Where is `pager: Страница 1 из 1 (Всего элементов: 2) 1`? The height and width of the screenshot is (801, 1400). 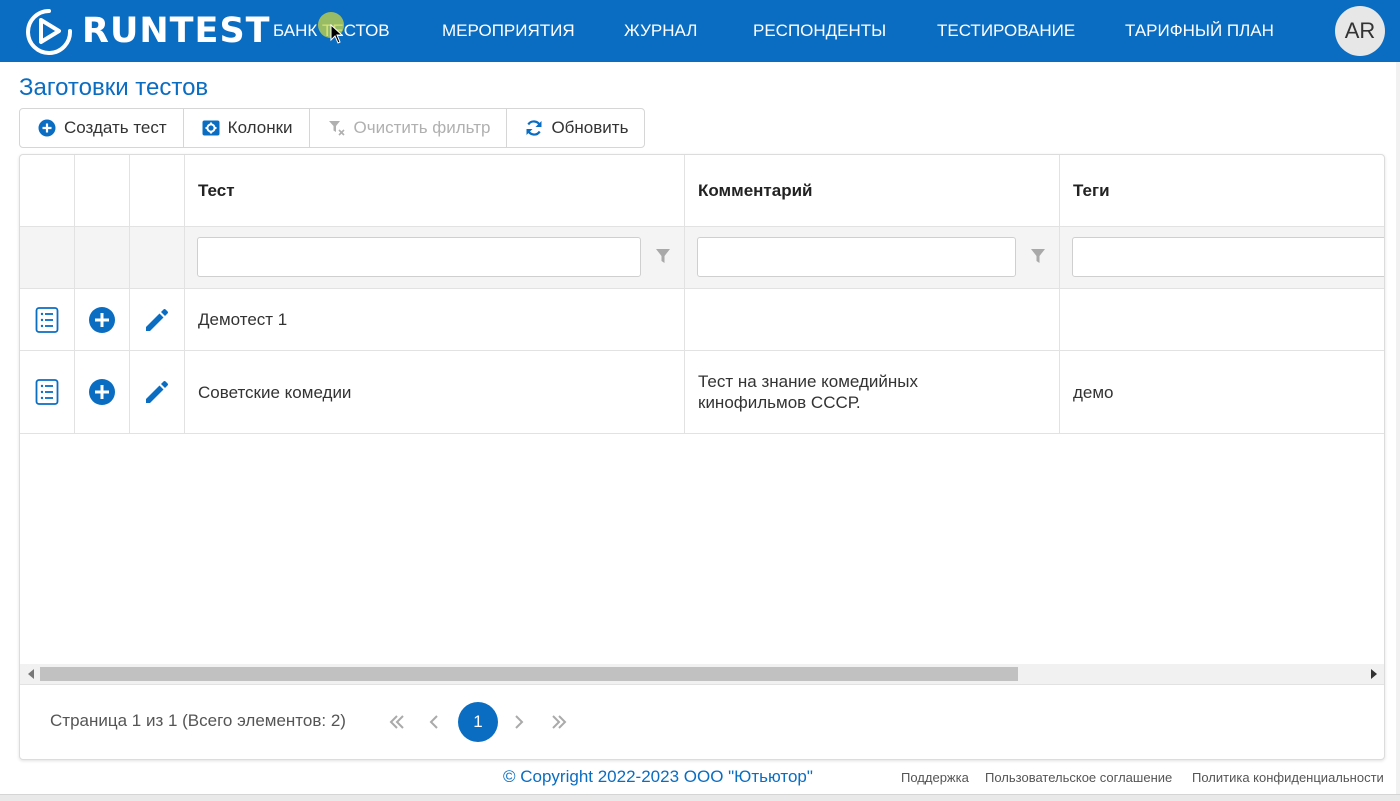
pager: Страница 1 из 1 (Всего элементов: 2) 1 is located at coordinates (702, 721).